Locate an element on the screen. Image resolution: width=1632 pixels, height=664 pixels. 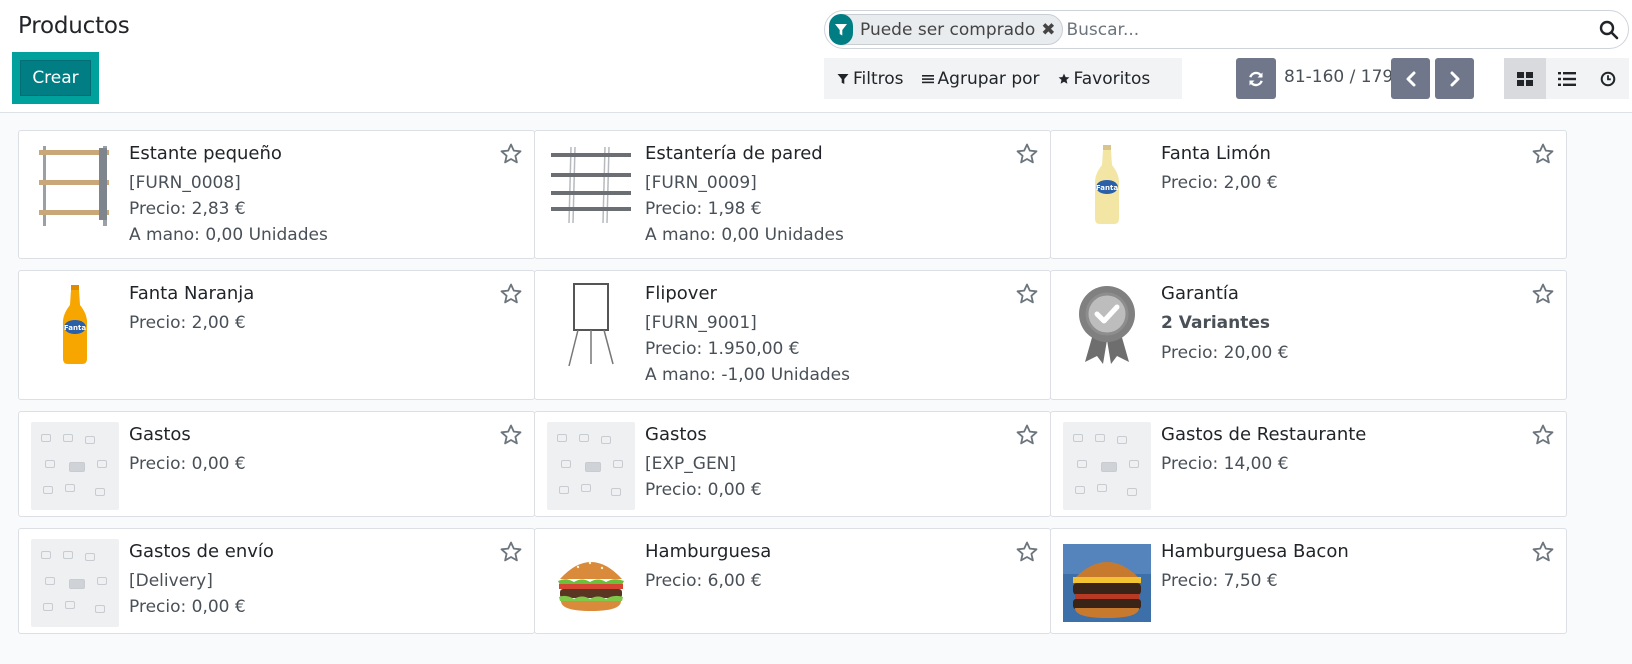
product-variants: 2 Variantes is located at coordinates (1216, 323).